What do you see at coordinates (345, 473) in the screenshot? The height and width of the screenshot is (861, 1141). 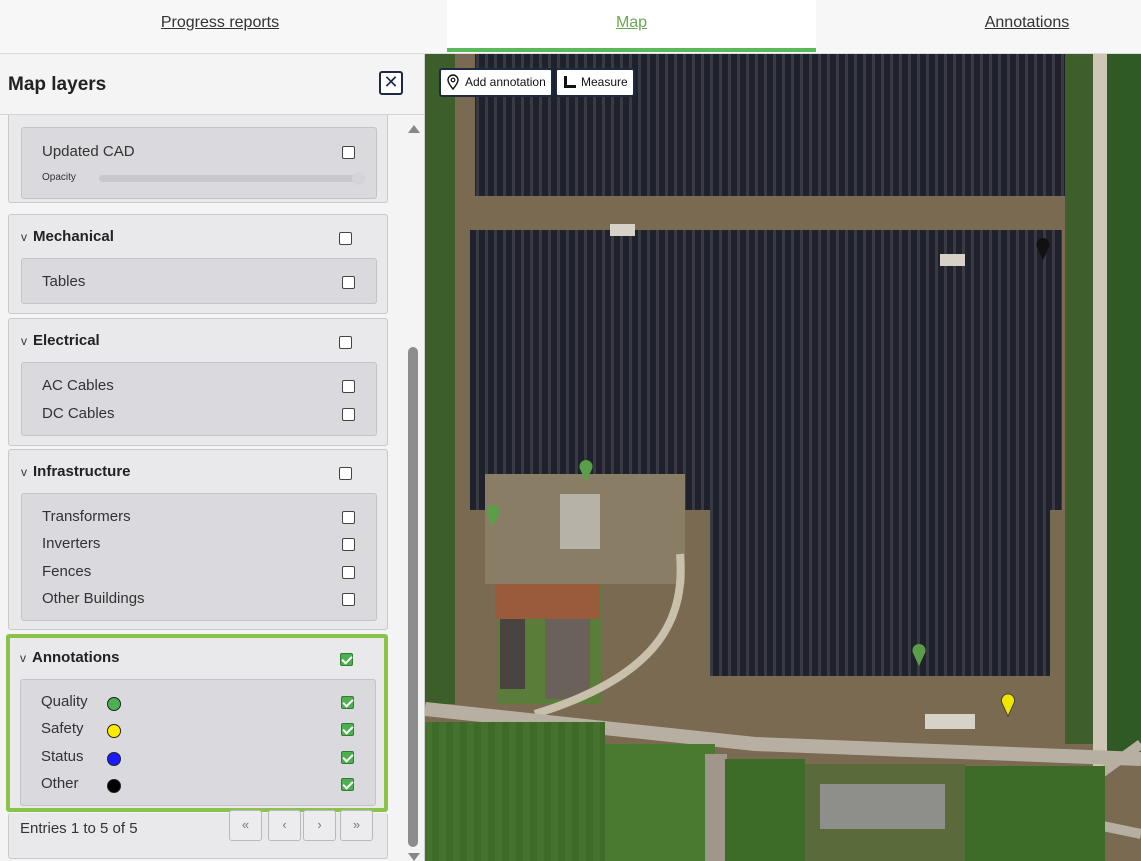 I see `infrastructure-checkbox` at bounding box center [345, 473].